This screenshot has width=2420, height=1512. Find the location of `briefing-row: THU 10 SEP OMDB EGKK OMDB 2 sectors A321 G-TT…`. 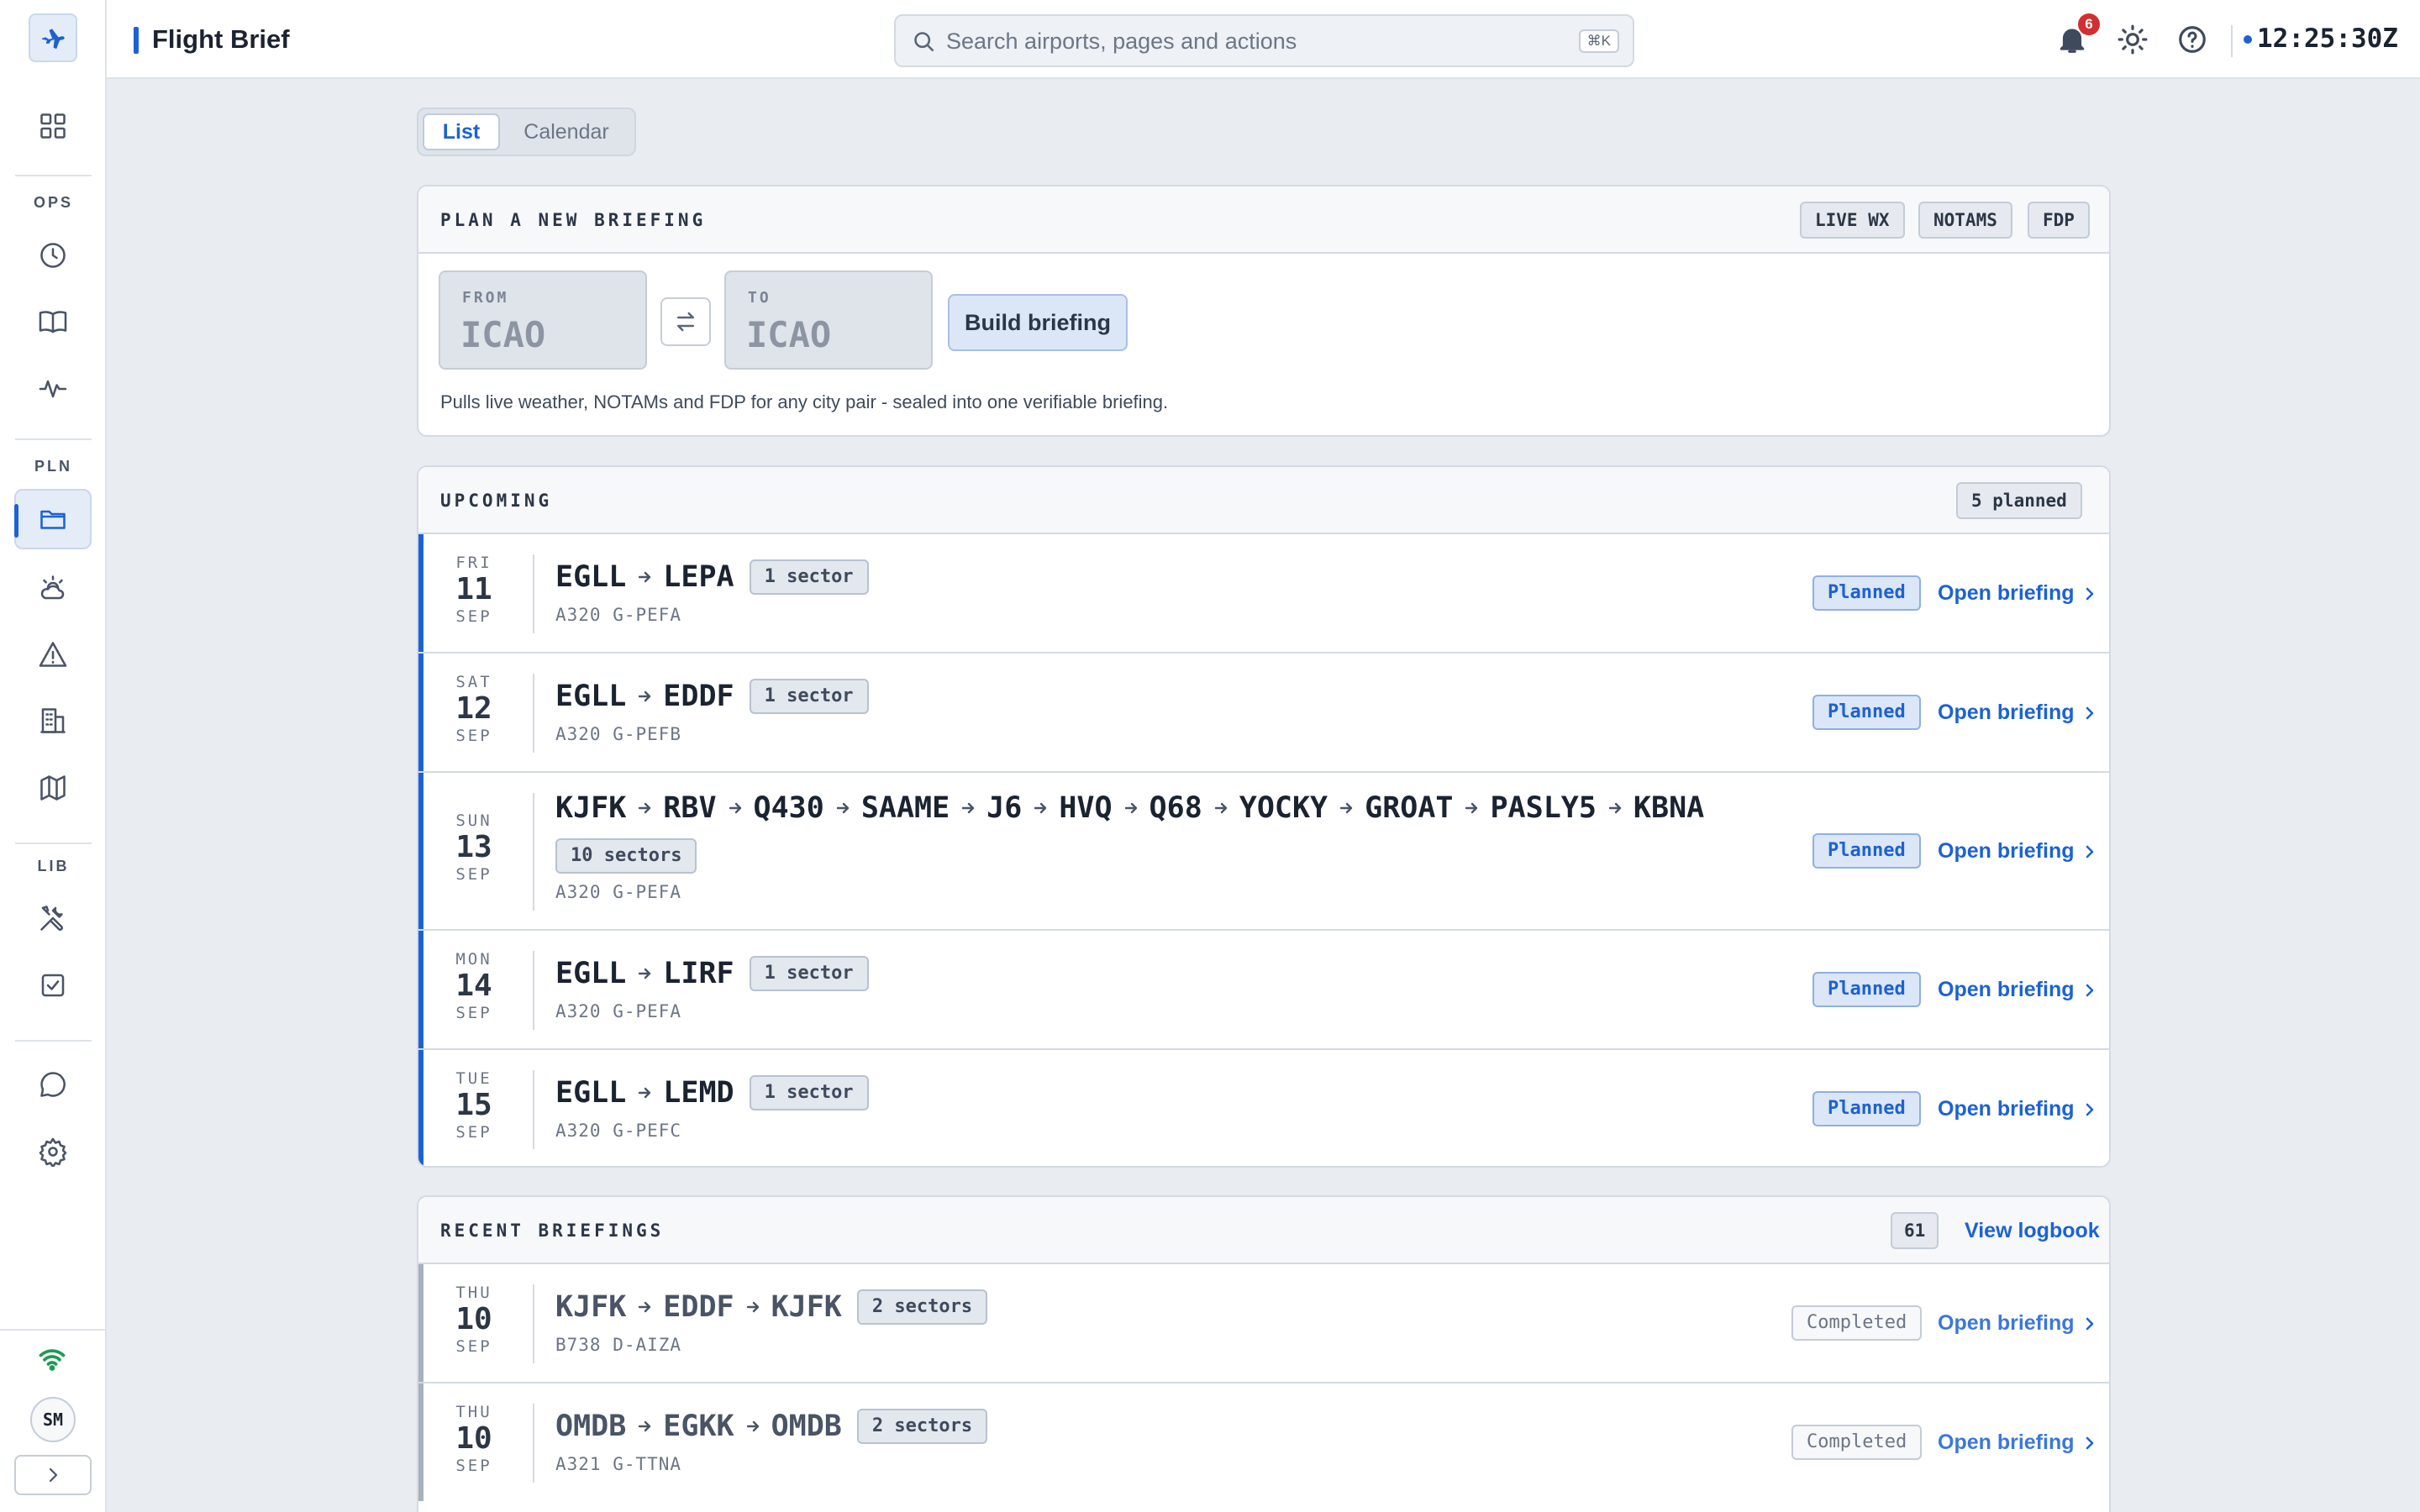

briefing-row: THU 10 SEP OMDB EGKK OMDB 2 sectors A321 G-TT… is located at coordinates (1263, 1441).